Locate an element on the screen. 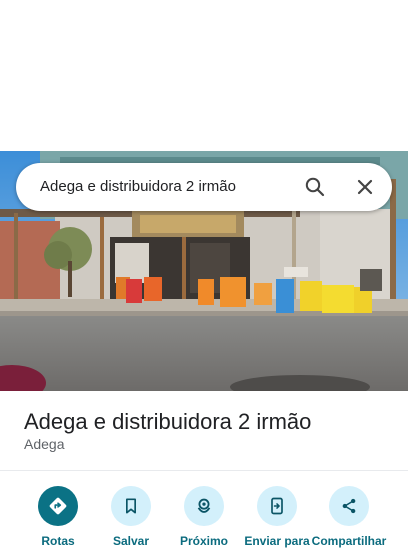 This screenshot has width=408, height=548. nearby-button: Próximo is located at coordinates (204, 517).